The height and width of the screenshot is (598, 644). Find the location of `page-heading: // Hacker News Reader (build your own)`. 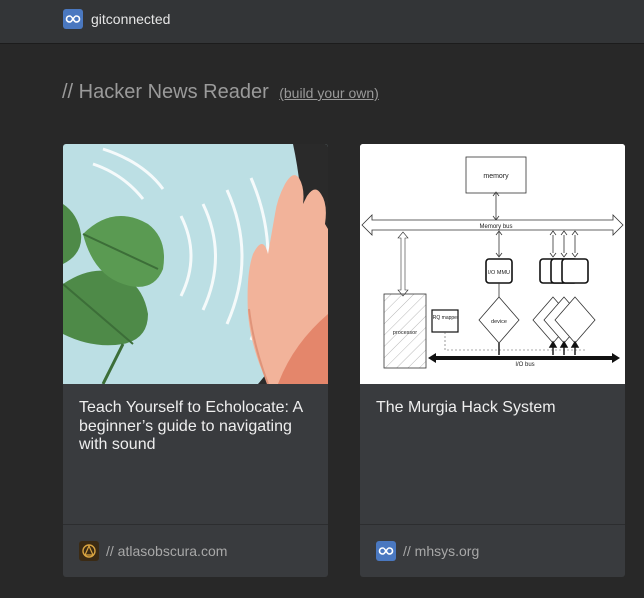

page-heading: // Hacker News Reader (build your own) is located at coordinates (220, 92).